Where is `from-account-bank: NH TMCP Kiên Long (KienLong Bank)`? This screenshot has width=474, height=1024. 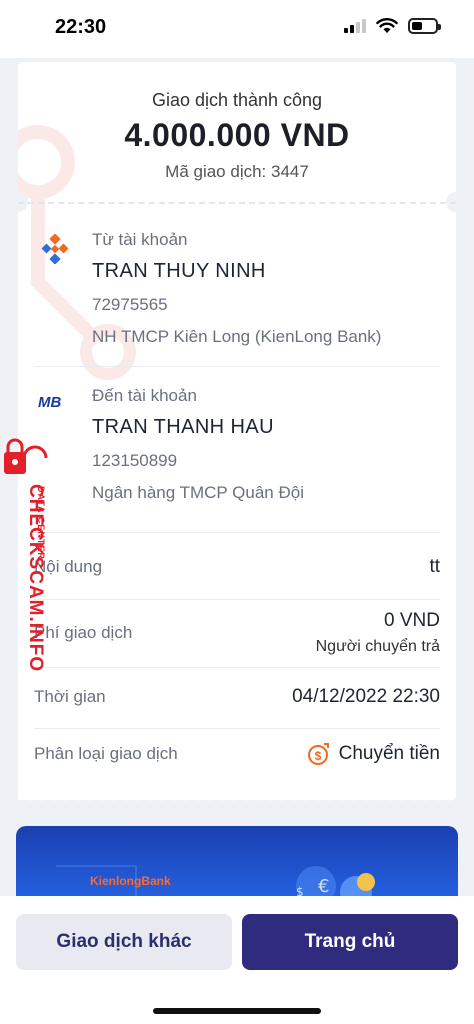
from-account-bank: NH TMCP Kiên Long (KienLong Bank) is located at coordinates (237, 336).